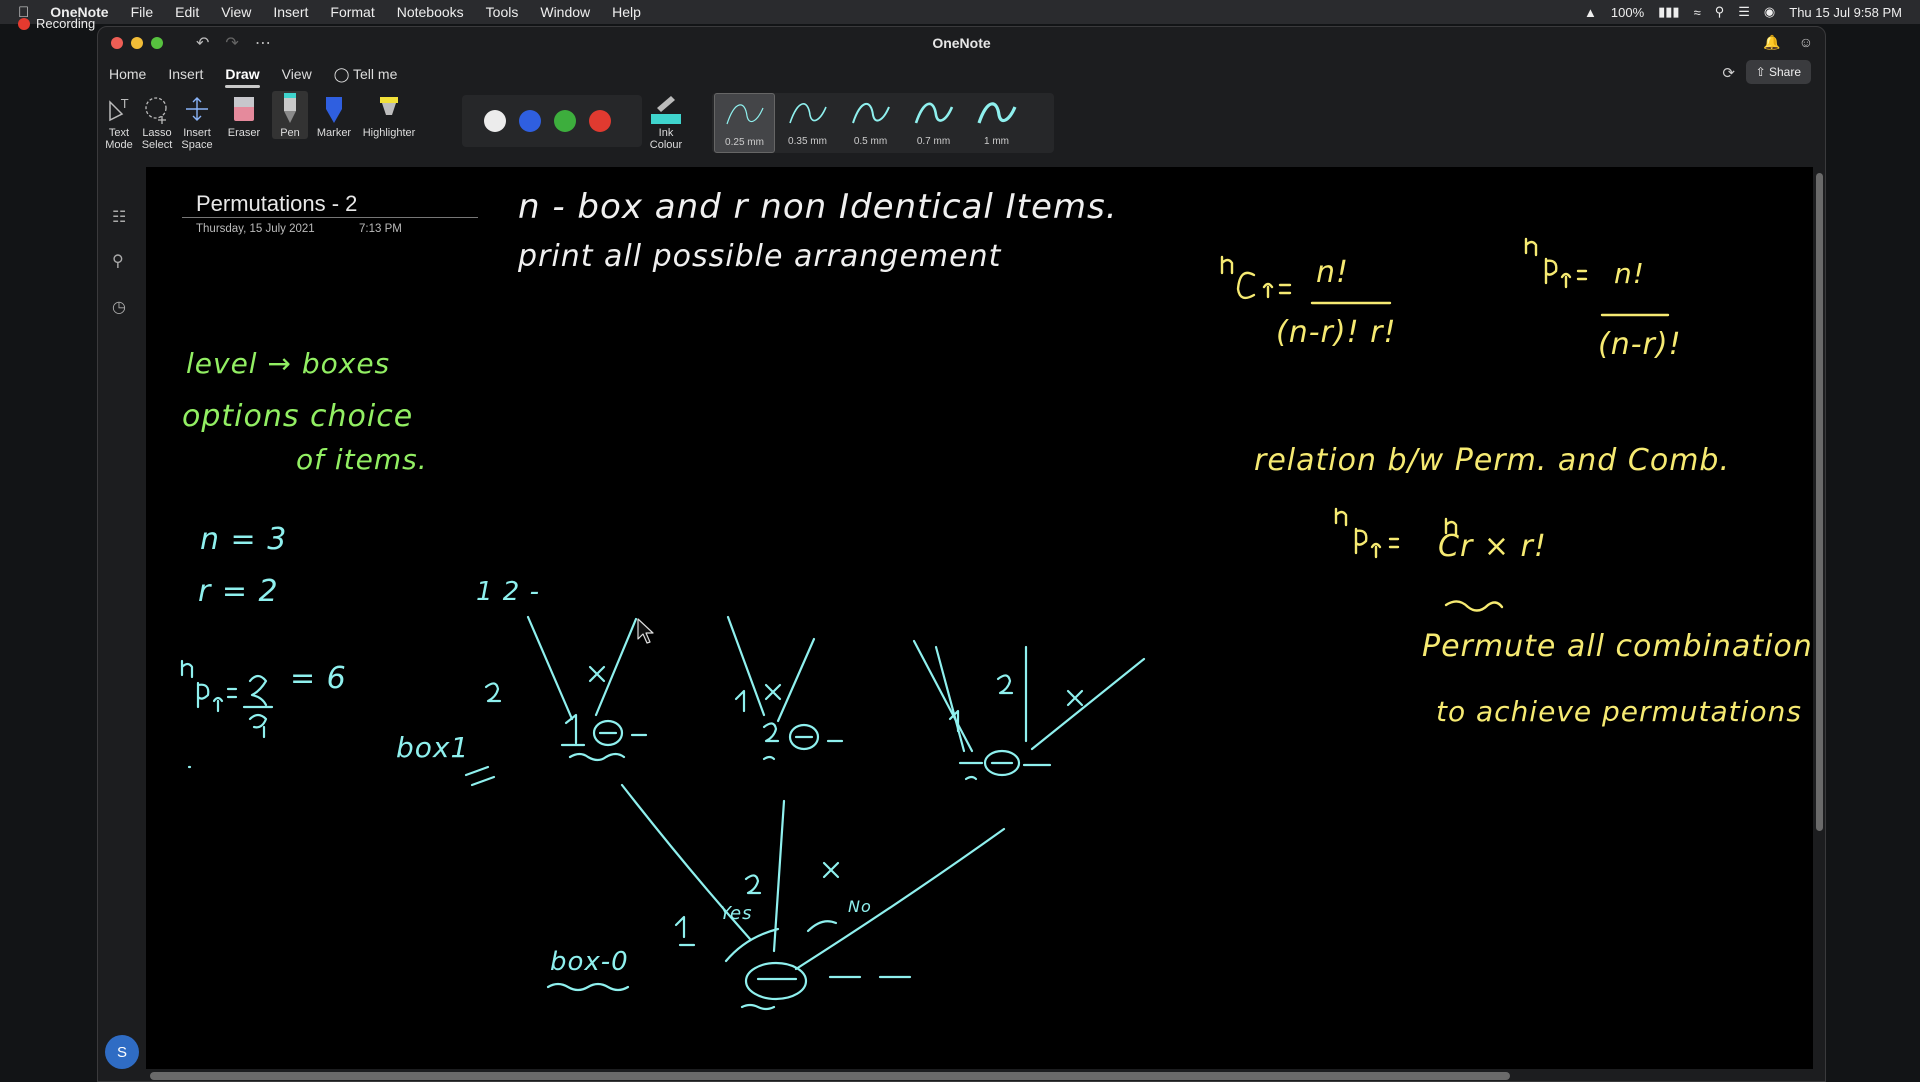 This screenshot has width=1920, height=1082. Describe the element at coordinates (375, 73) in the screenshot. I see `tell-me-label: Tell me` at that location.